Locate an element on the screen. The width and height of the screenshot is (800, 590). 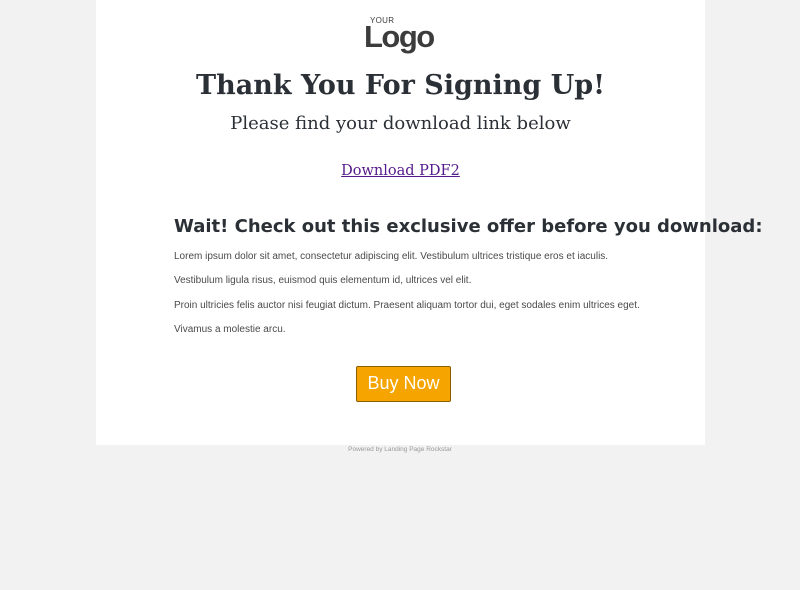
download-pdf-link: Download PDF2 is located at coordinates (400, 171).